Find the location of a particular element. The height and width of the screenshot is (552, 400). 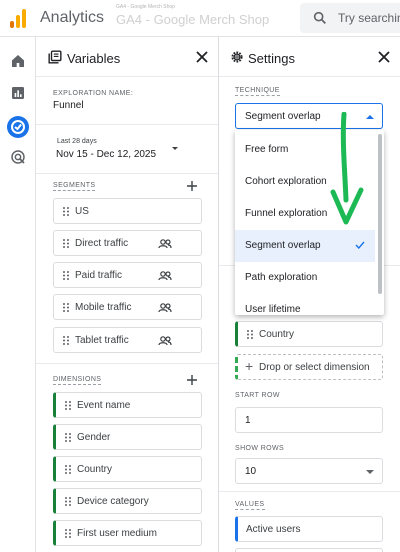

variables-header: Variables is located at coordinates (127, 57).